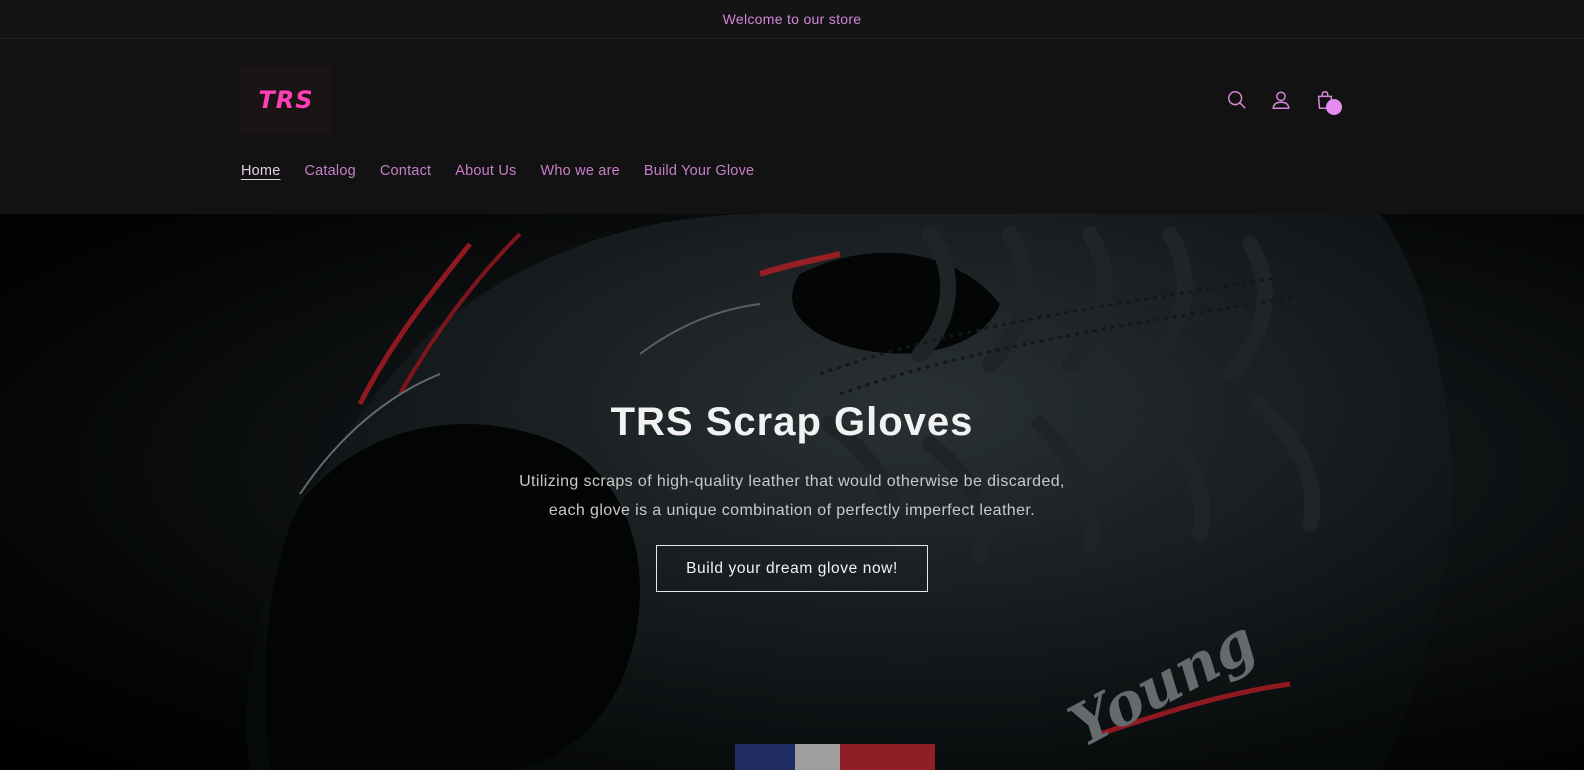 Image resolution: width=1584 pixels, height=770 pixels. I want to click on account-button, so click(1281, 100).